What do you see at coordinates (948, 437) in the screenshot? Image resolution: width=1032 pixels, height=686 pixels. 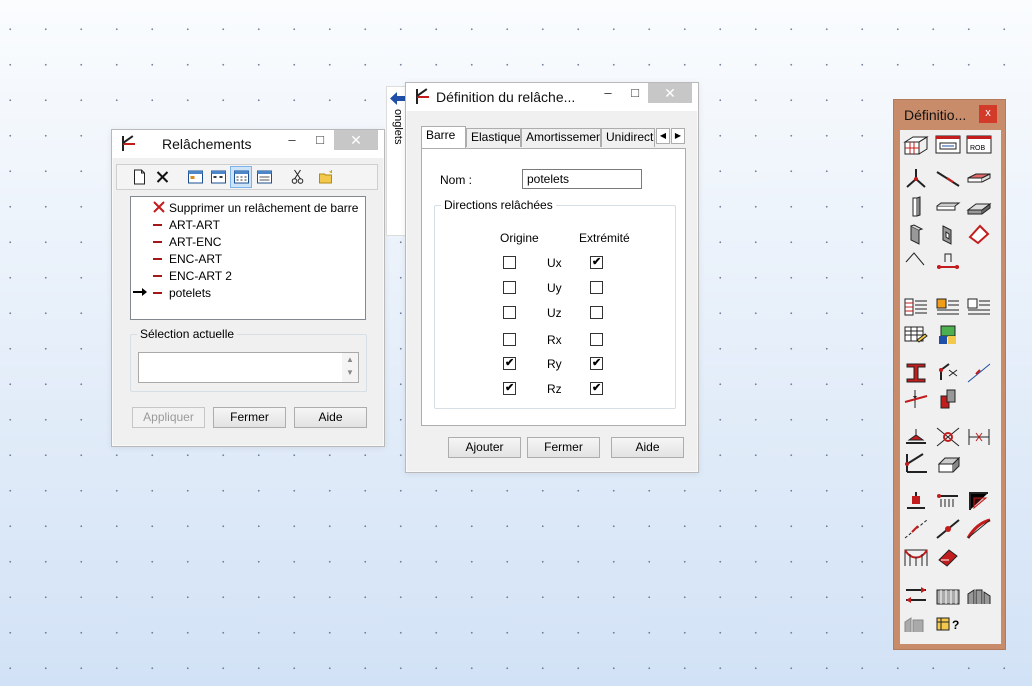 I see `release-circle-icon` at bounding box center [948, 437].